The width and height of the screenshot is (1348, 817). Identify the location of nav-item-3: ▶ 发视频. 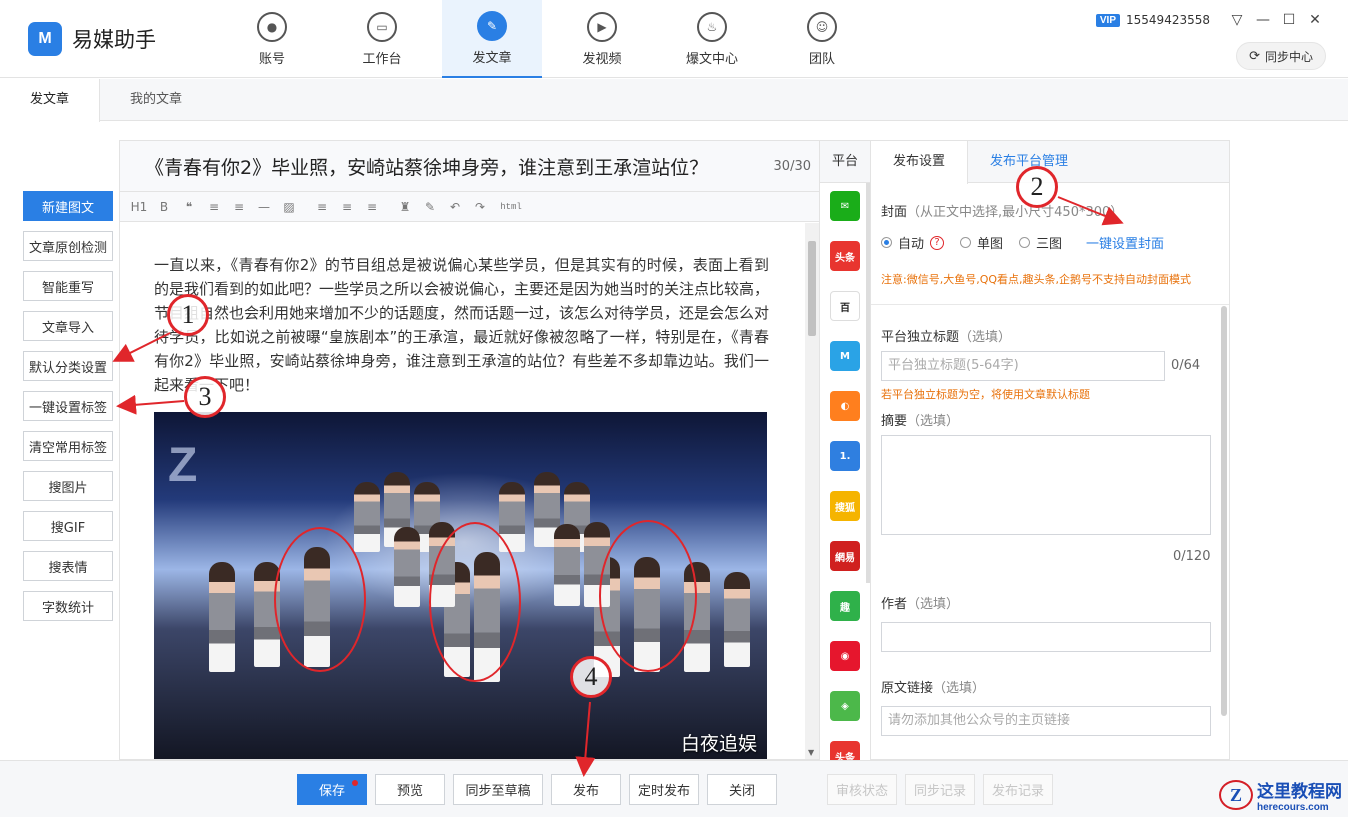
(602, 39).